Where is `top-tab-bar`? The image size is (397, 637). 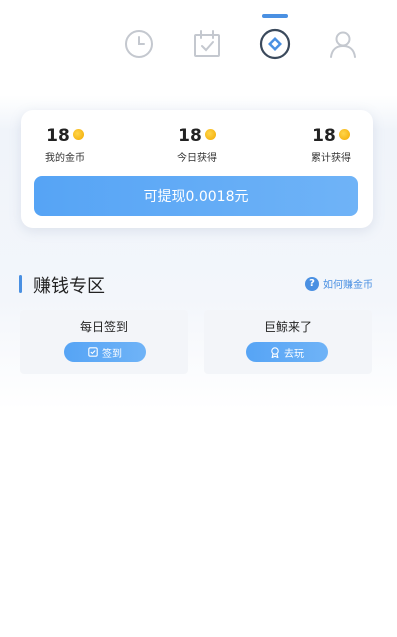 top-tab-bar is located at coordinates (198, 45).